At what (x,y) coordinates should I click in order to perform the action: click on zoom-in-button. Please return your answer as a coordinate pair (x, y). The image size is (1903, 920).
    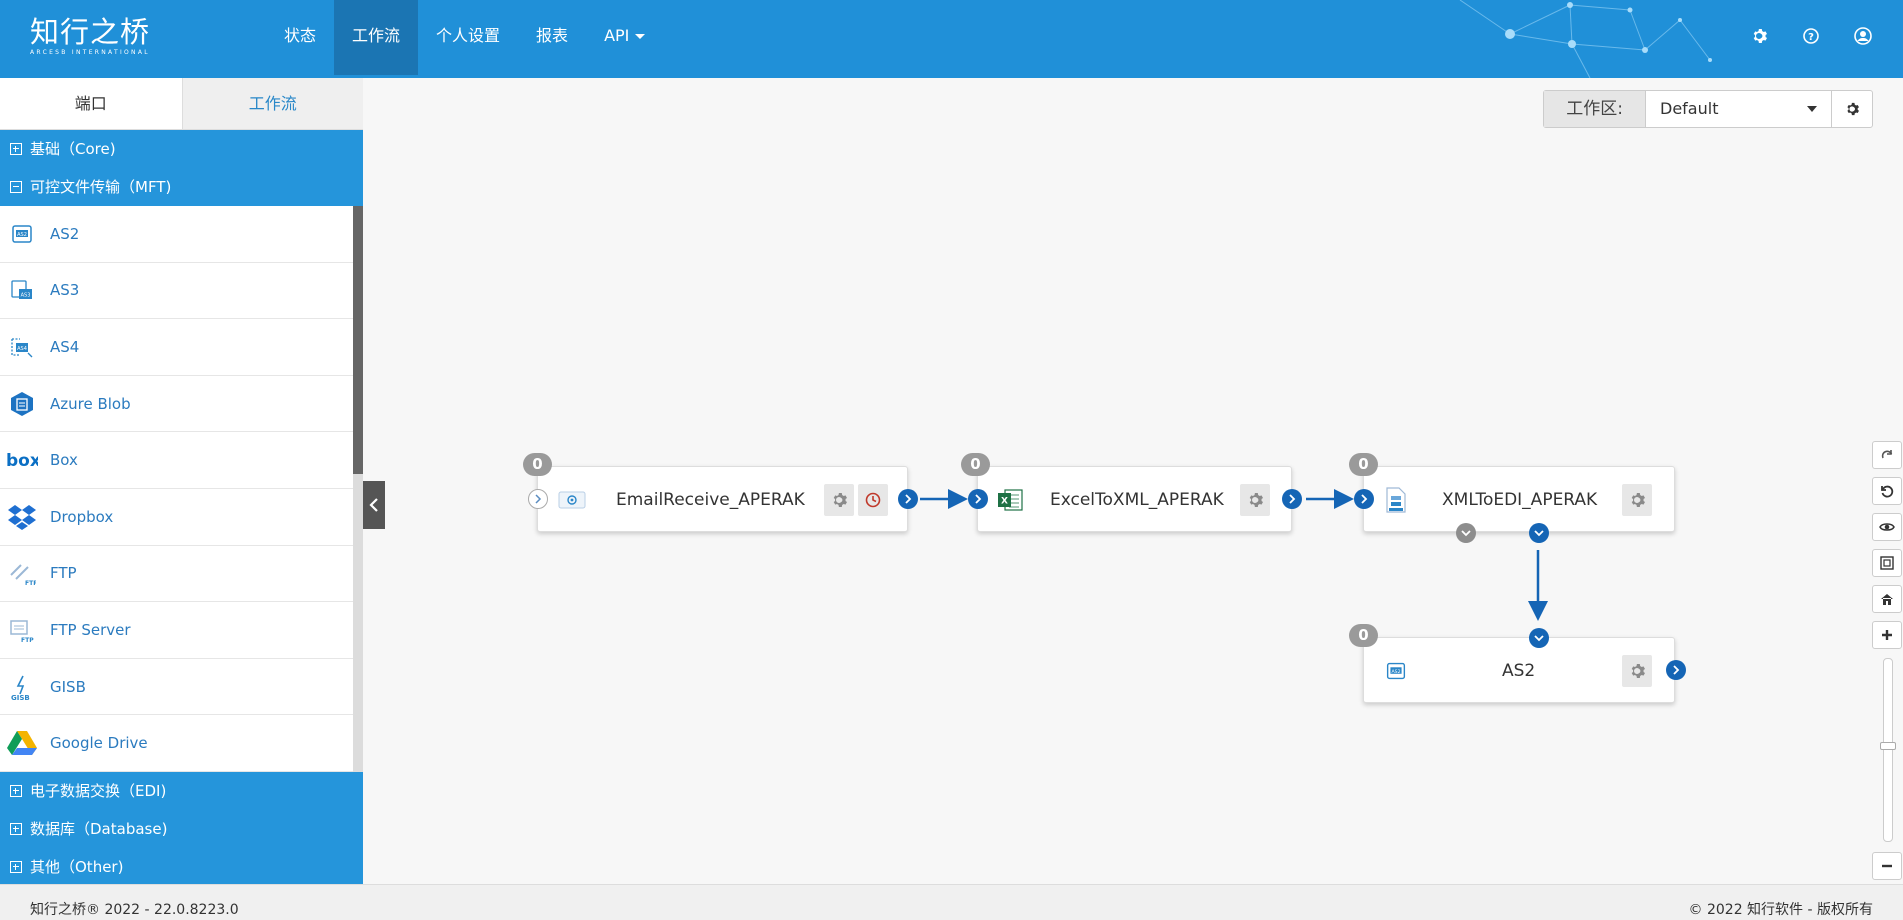
    Looking at the image, I should click on (1887, 635).